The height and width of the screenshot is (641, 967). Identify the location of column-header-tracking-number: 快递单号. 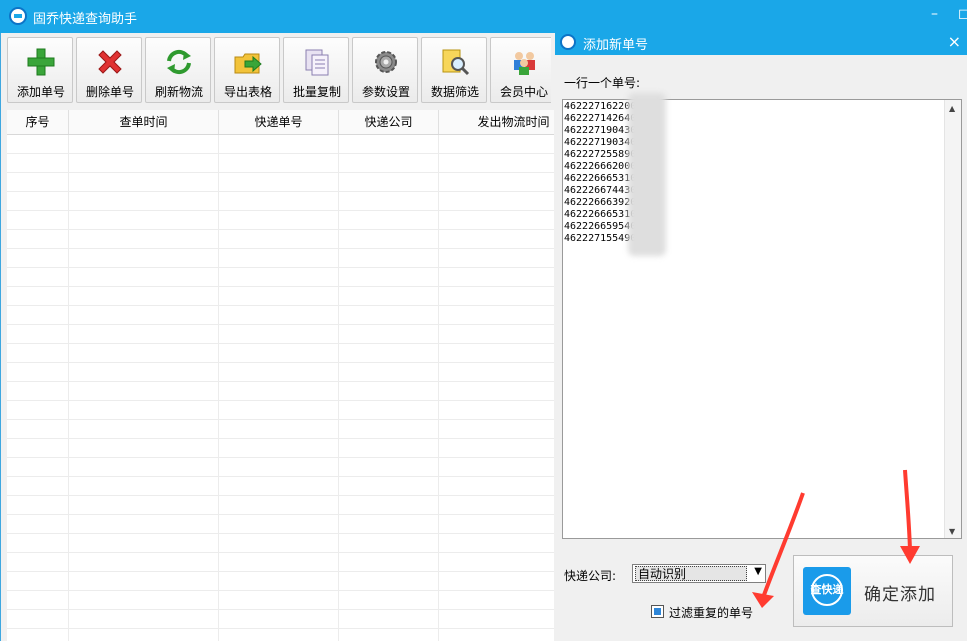
(279, 122).